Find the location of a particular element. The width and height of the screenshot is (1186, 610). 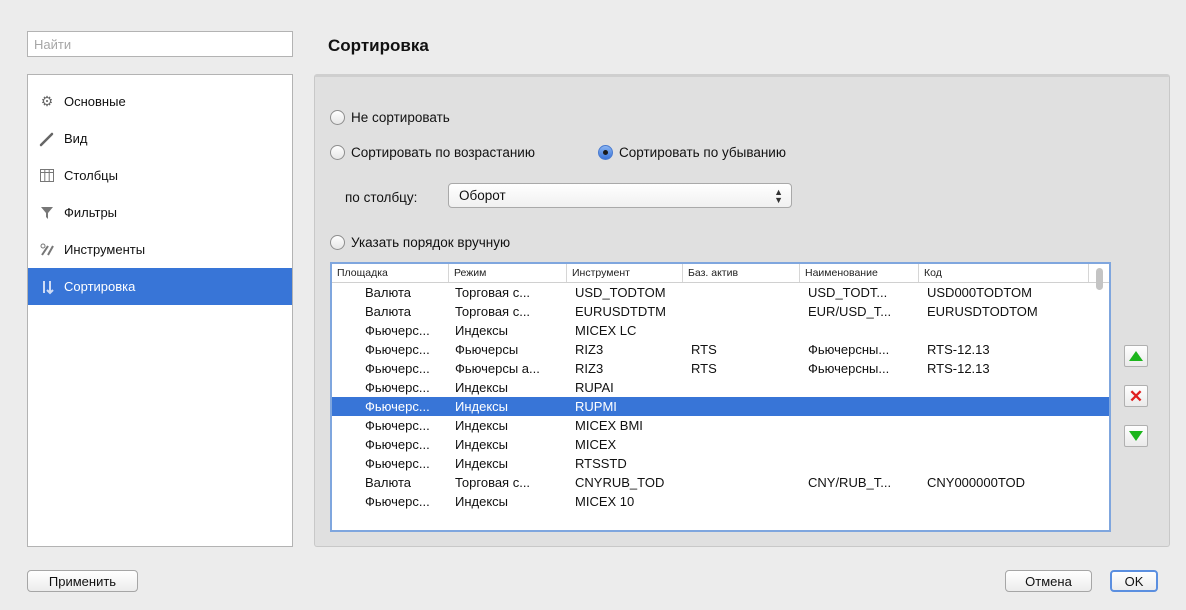

column-select: Оборот ▲ ▼ is located at coordinates (620, 195).